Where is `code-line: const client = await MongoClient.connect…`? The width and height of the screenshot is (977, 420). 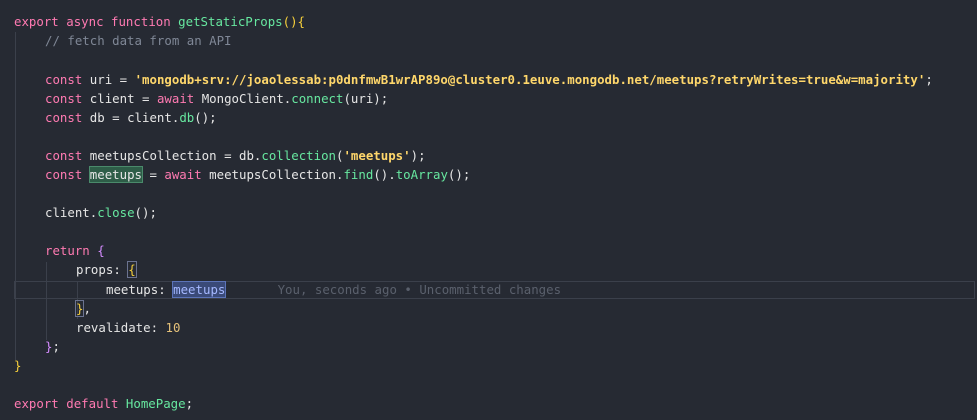 code-line: const client = await MongoClient.connect… is located at coordinates (216, 98).